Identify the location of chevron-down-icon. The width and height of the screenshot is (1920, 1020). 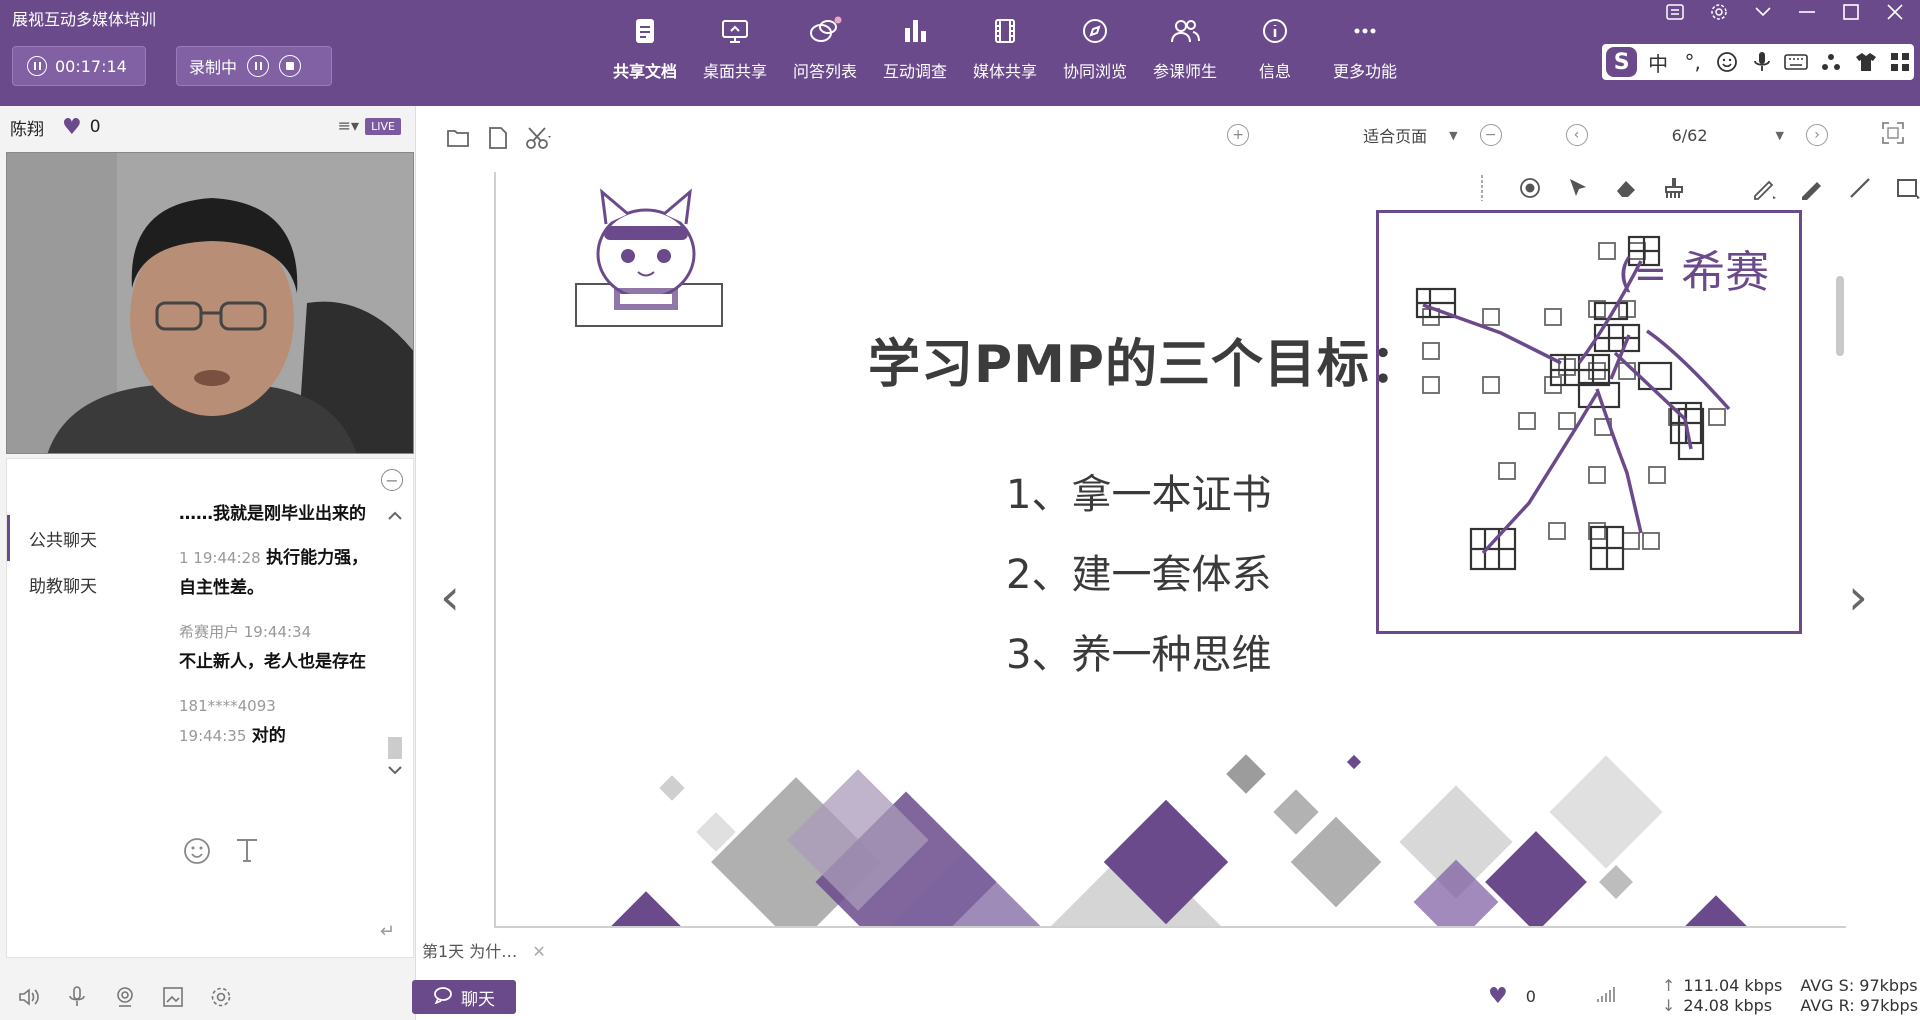
(1763, 12).